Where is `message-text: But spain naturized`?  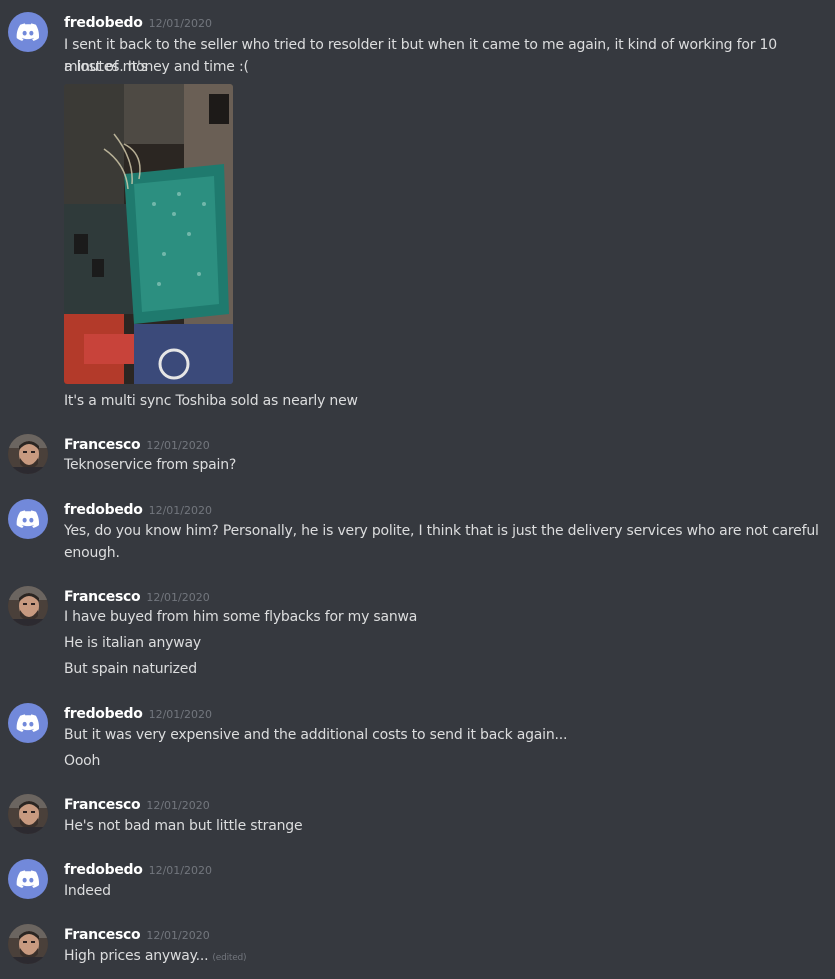 message-text: But spain naturized is located at coordinates (130, 669).